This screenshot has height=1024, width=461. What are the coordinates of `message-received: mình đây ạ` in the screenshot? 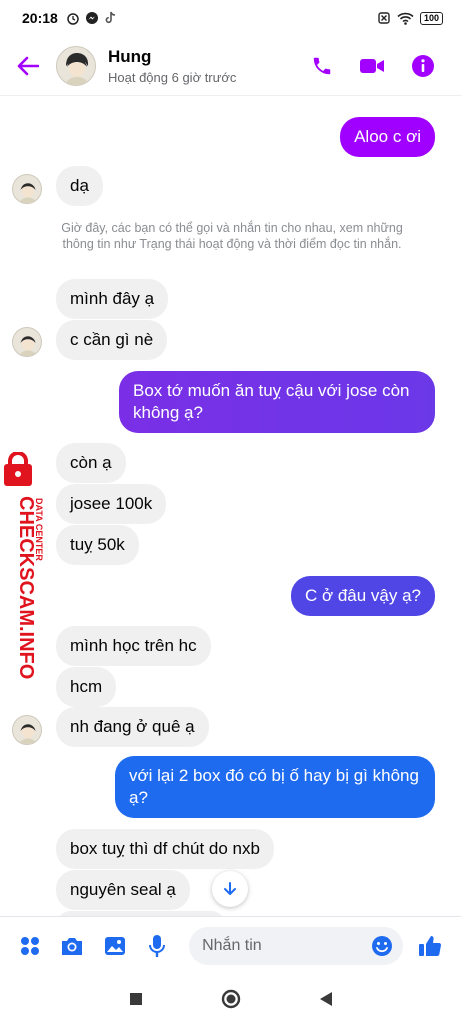 It's located at (112, 299).